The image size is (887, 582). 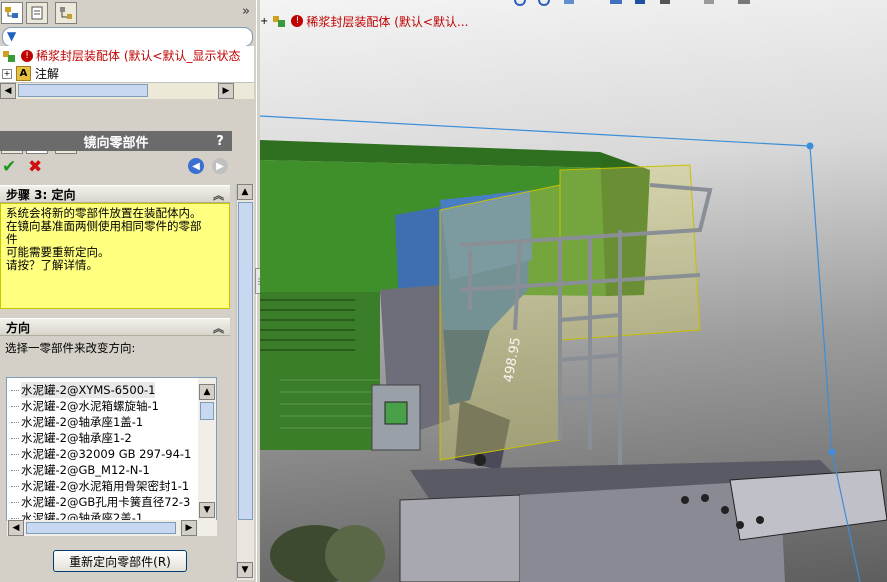 What do you see at coordinates (632, 3) in the screenshot?
I see `view-toolbar` at bounding box center [632, 3].